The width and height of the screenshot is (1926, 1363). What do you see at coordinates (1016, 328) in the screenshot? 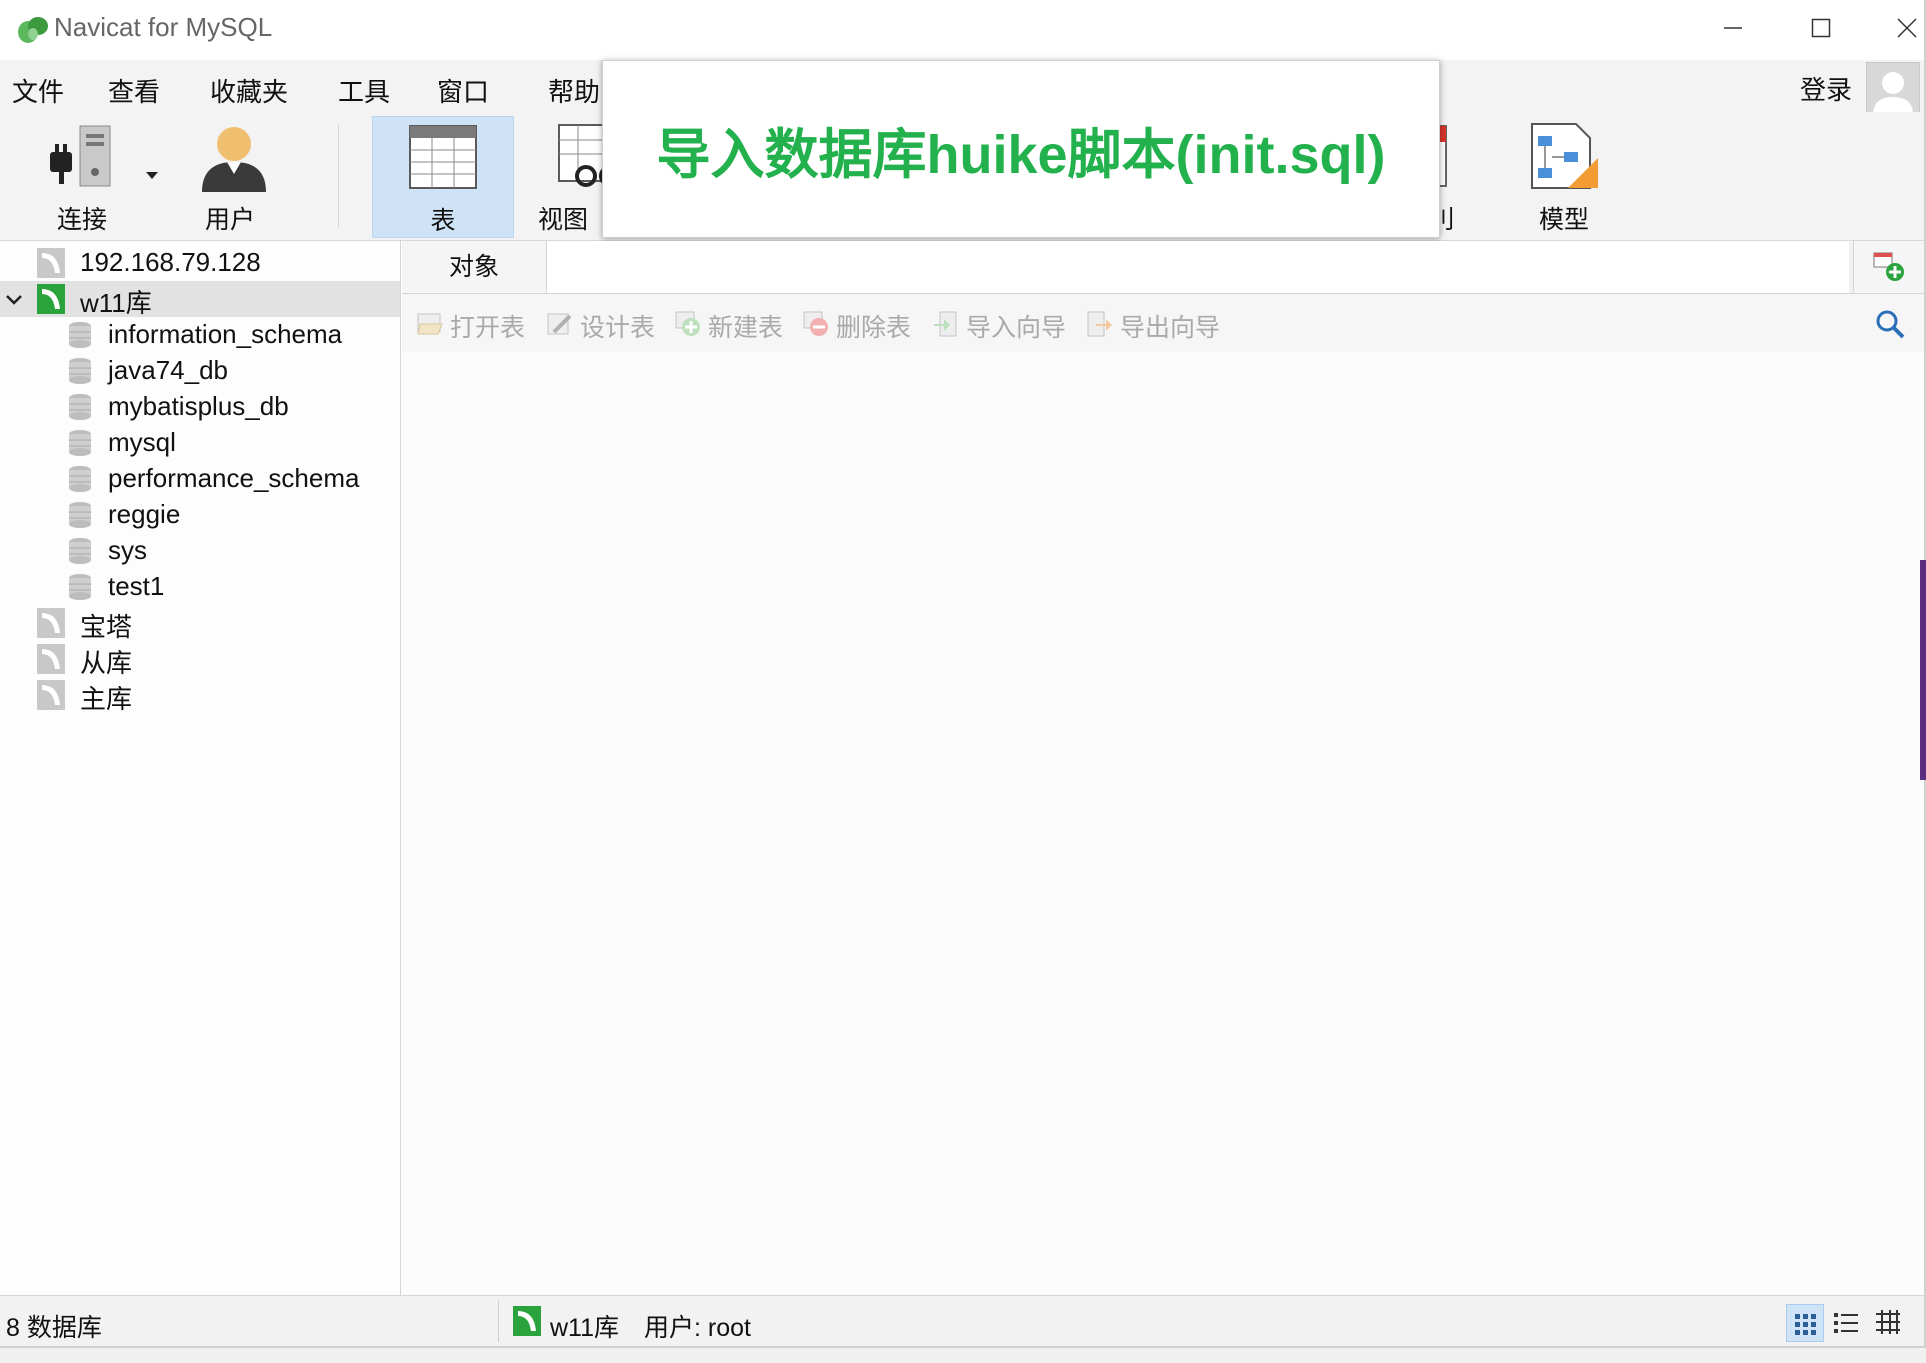
I see `import-wizard-label: 导入向导` at bounding box center [1016, 328].